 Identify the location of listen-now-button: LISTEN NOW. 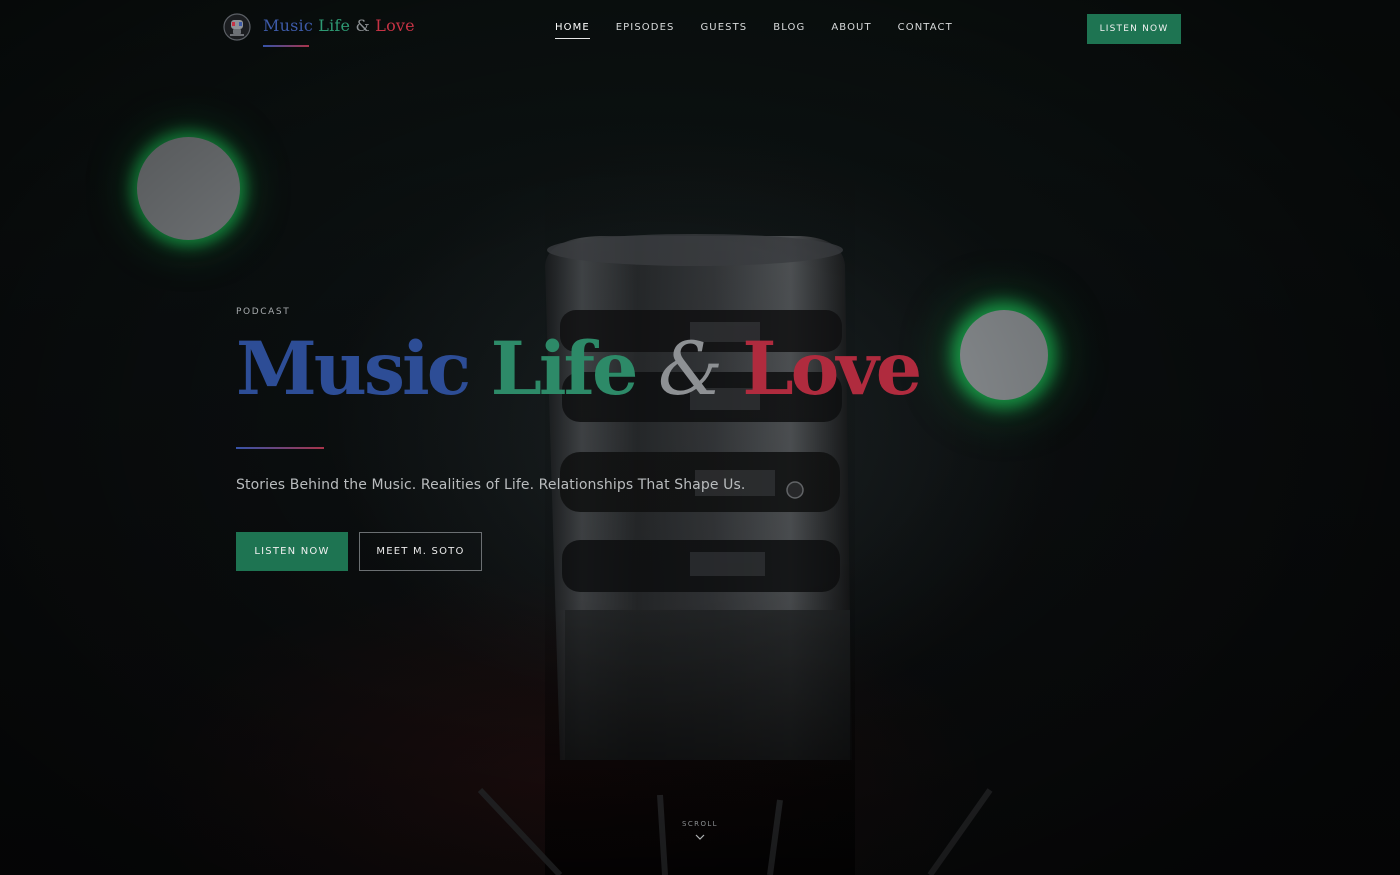
(292, 551).